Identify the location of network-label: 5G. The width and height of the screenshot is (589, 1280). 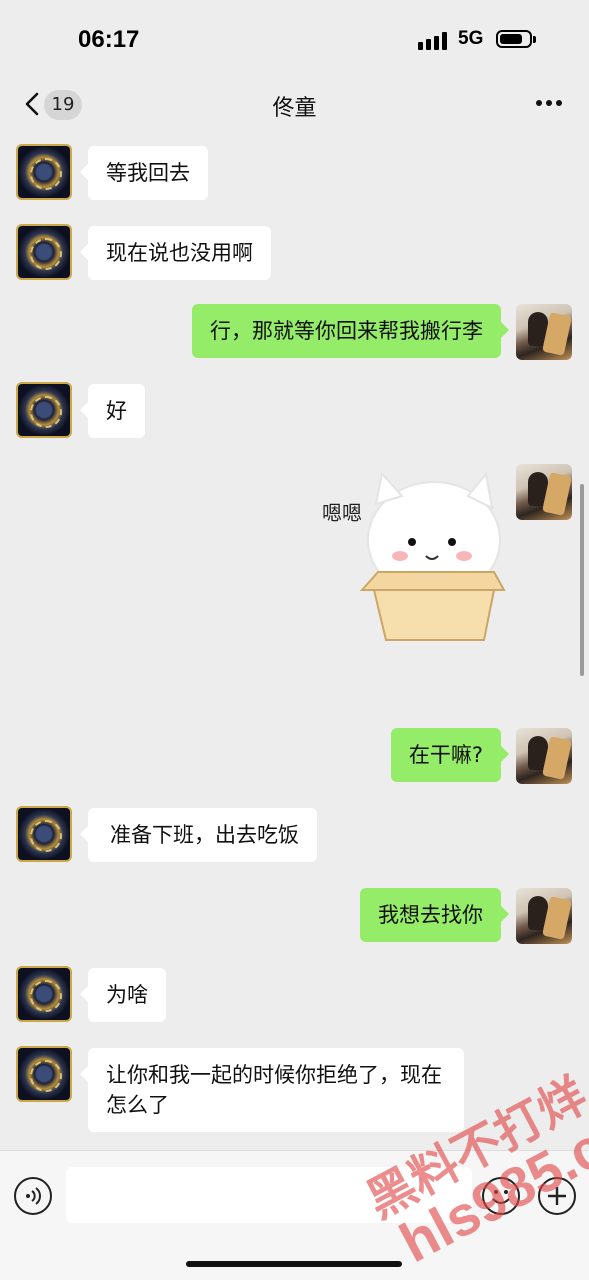
(471, 38).